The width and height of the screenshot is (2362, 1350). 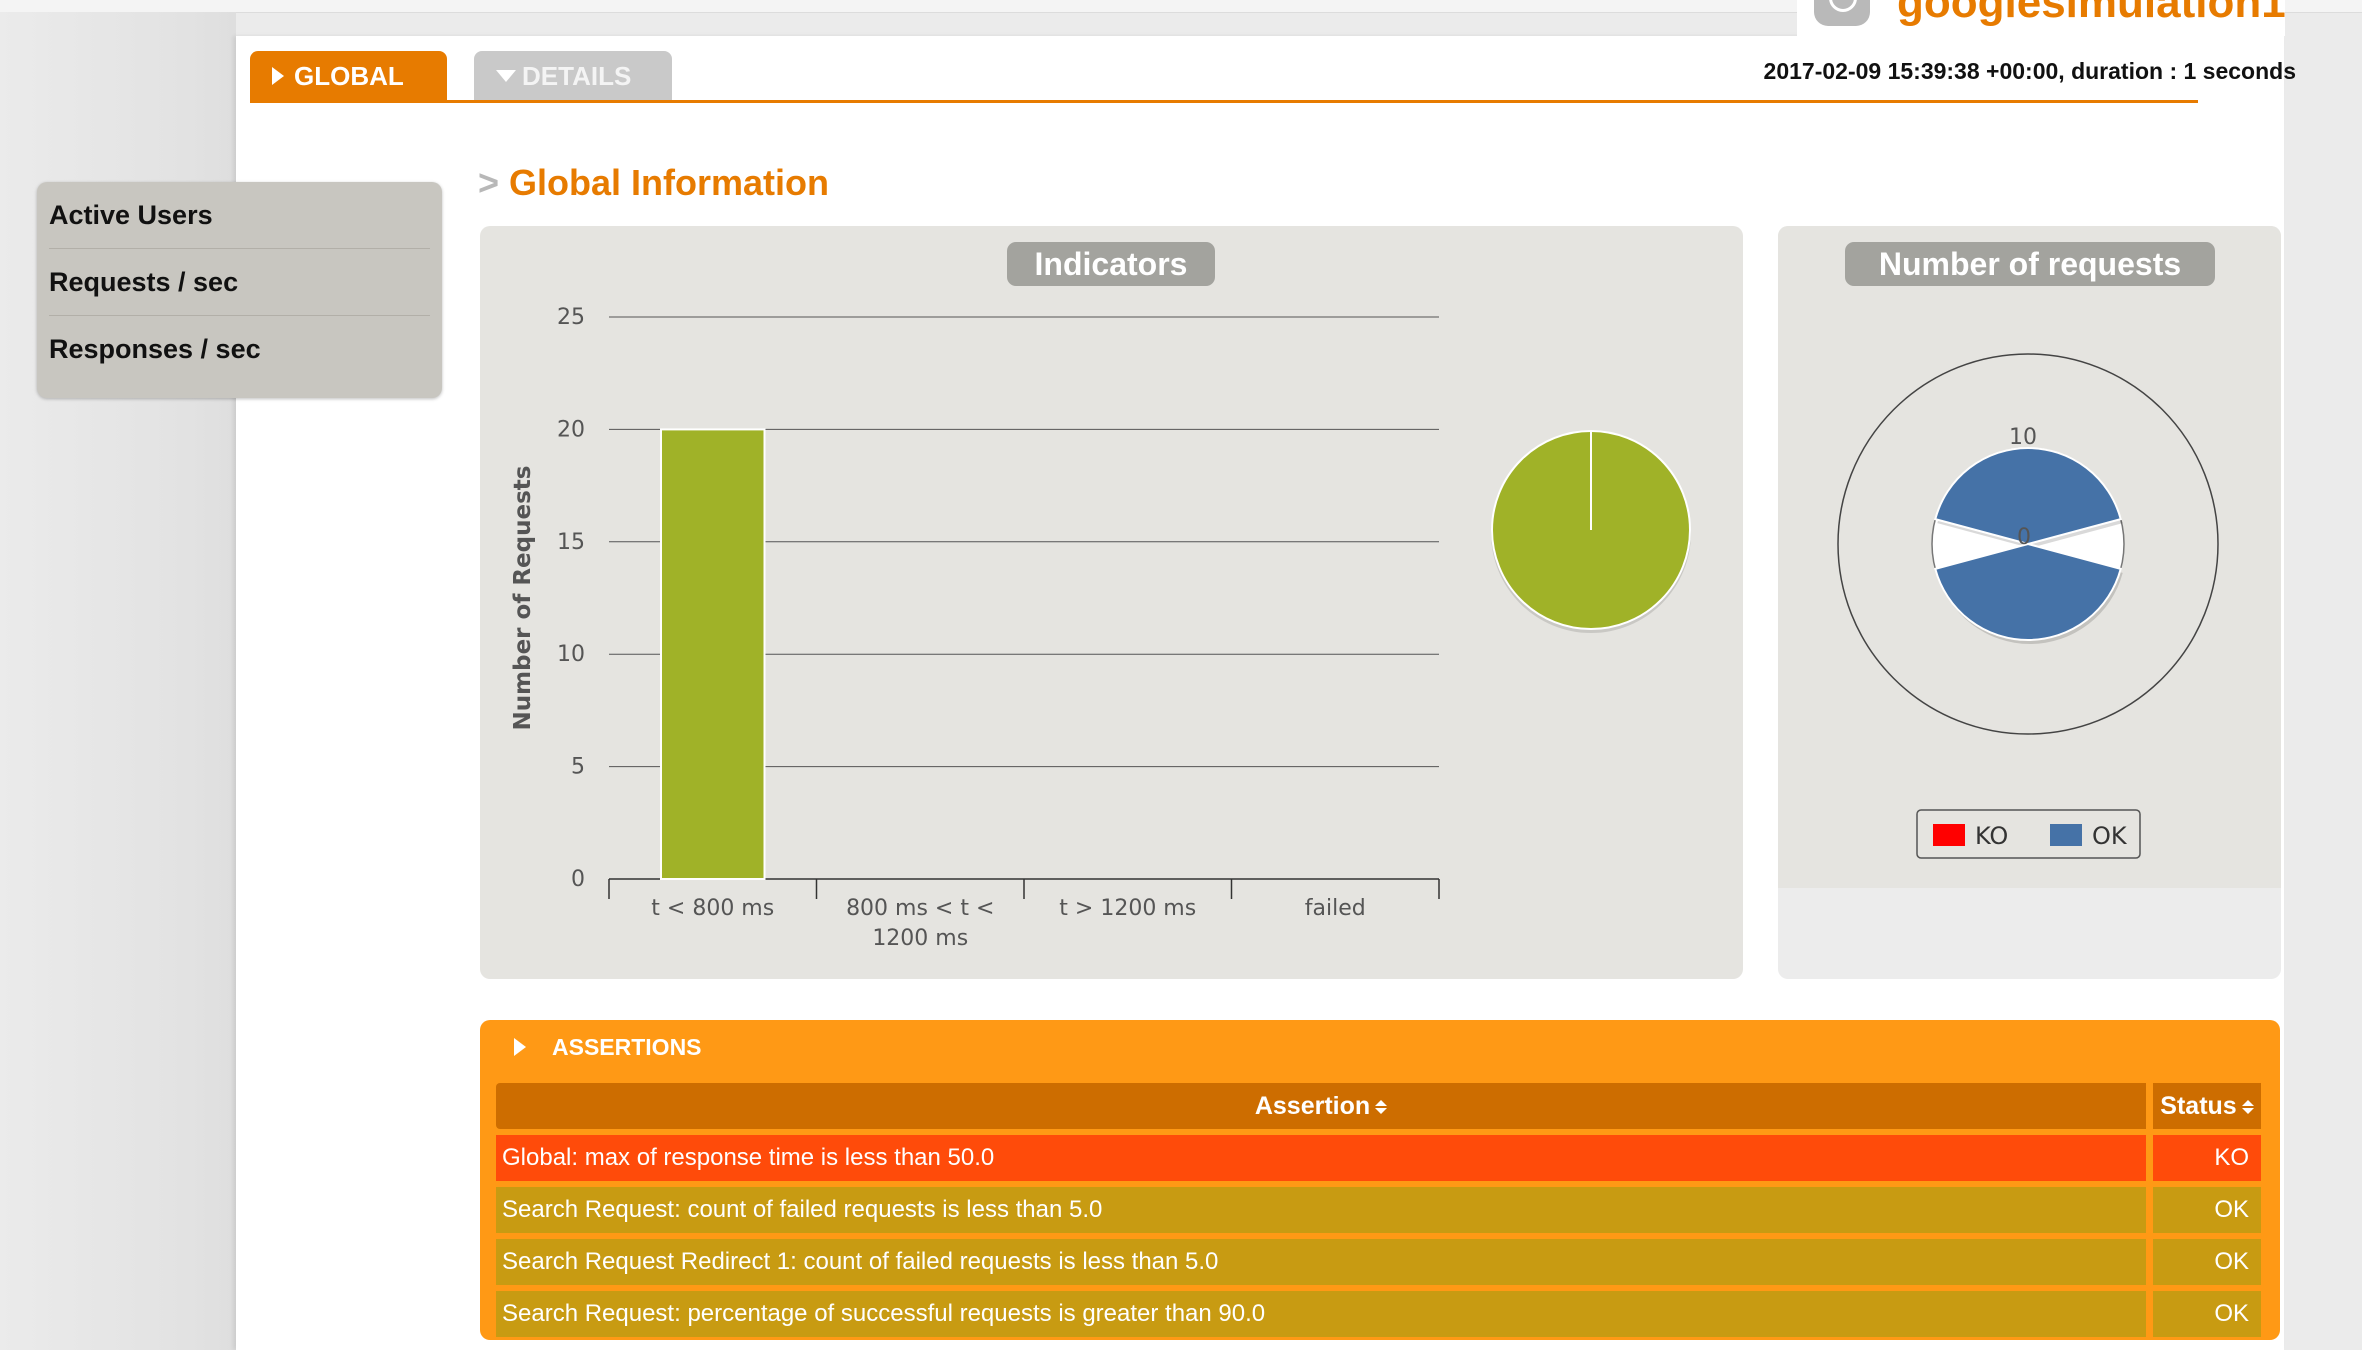 I want to click on column-header-status-label: Status, so click(x=2198, y=1105).